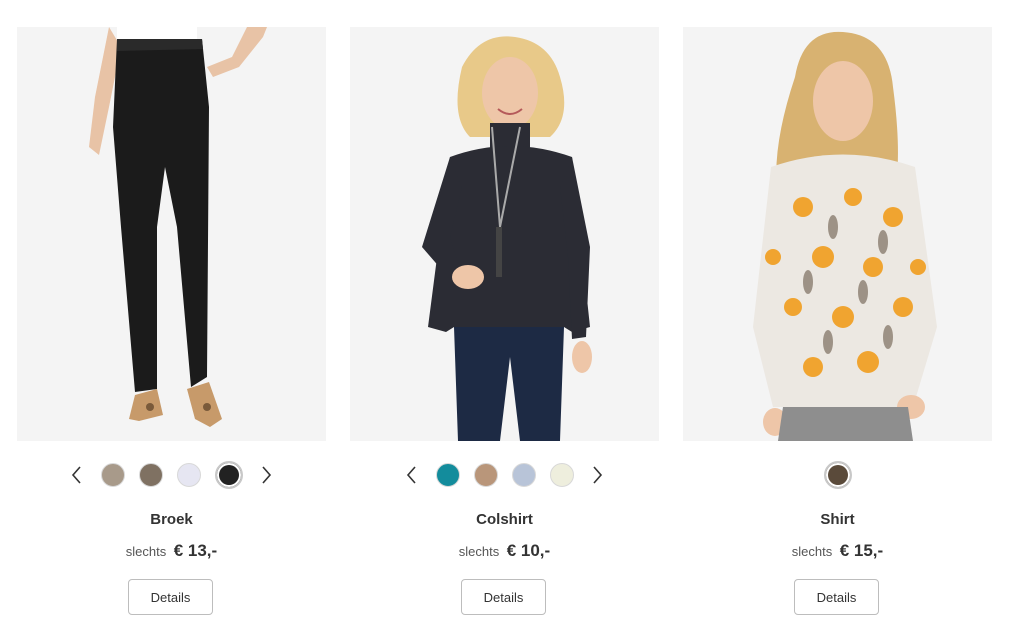 The image size is (1024, 633). What do you see at coordinates (504, 519) in the screenshot?
I see `product-name: Colshirt` at bounding box center [504, 519].